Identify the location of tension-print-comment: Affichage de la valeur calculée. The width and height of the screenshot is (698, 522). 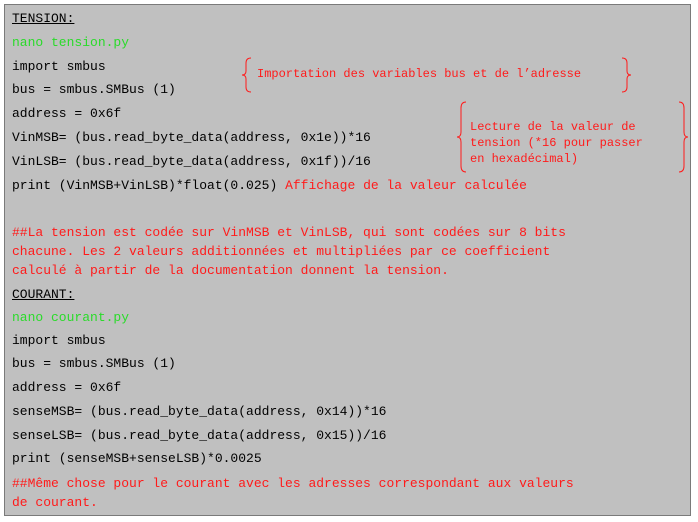
(406, 185).